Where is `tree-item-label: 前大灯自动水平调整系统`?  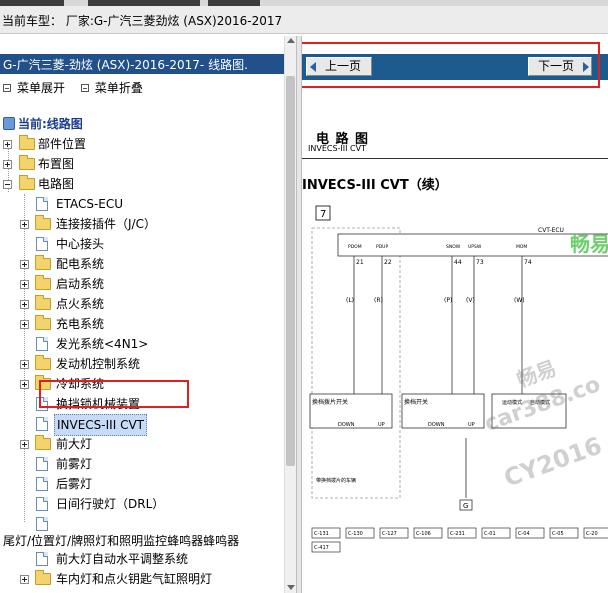 tree-item-label: 前大灯自动水平调整系统 is located at coordinates (122, 559).